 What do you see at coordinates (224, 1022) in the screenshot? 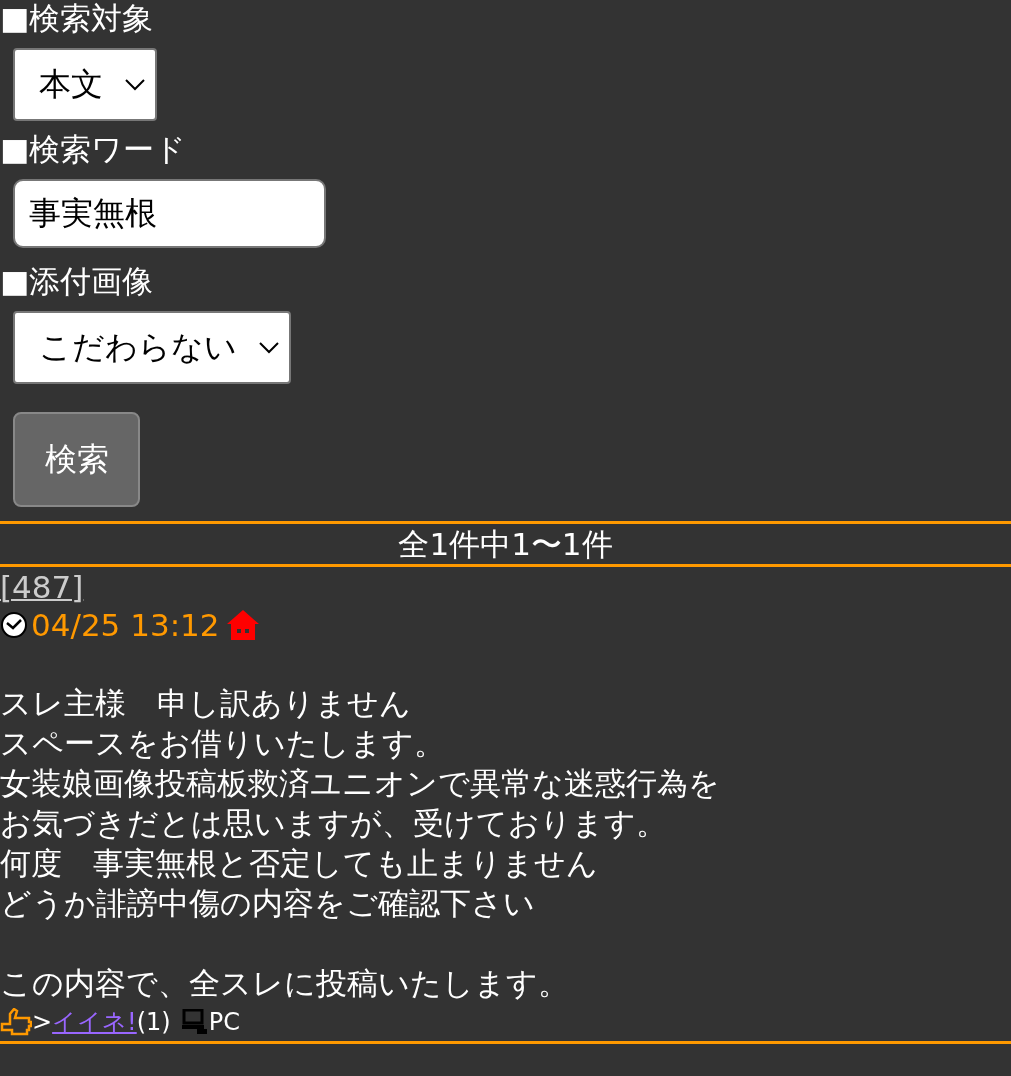
I see `device-label: PC` at bounding box center [224, 1022].